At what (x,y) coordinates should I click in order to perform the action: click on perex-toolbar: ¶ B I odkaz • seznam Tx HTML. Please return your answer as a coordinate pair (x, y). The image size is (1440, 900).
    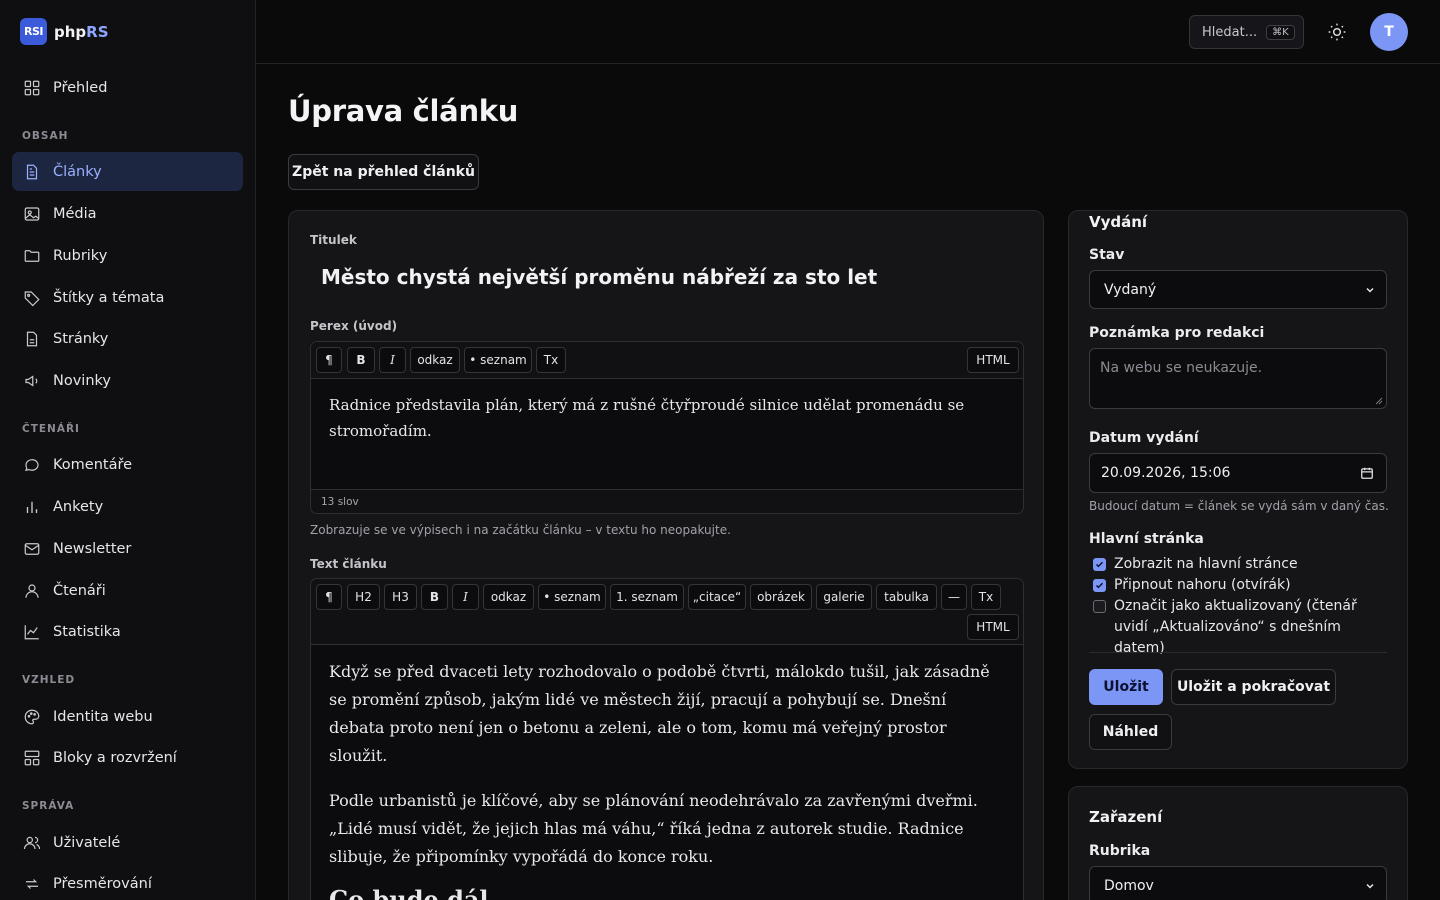
    Looking at the image, I should click on (667, 360).